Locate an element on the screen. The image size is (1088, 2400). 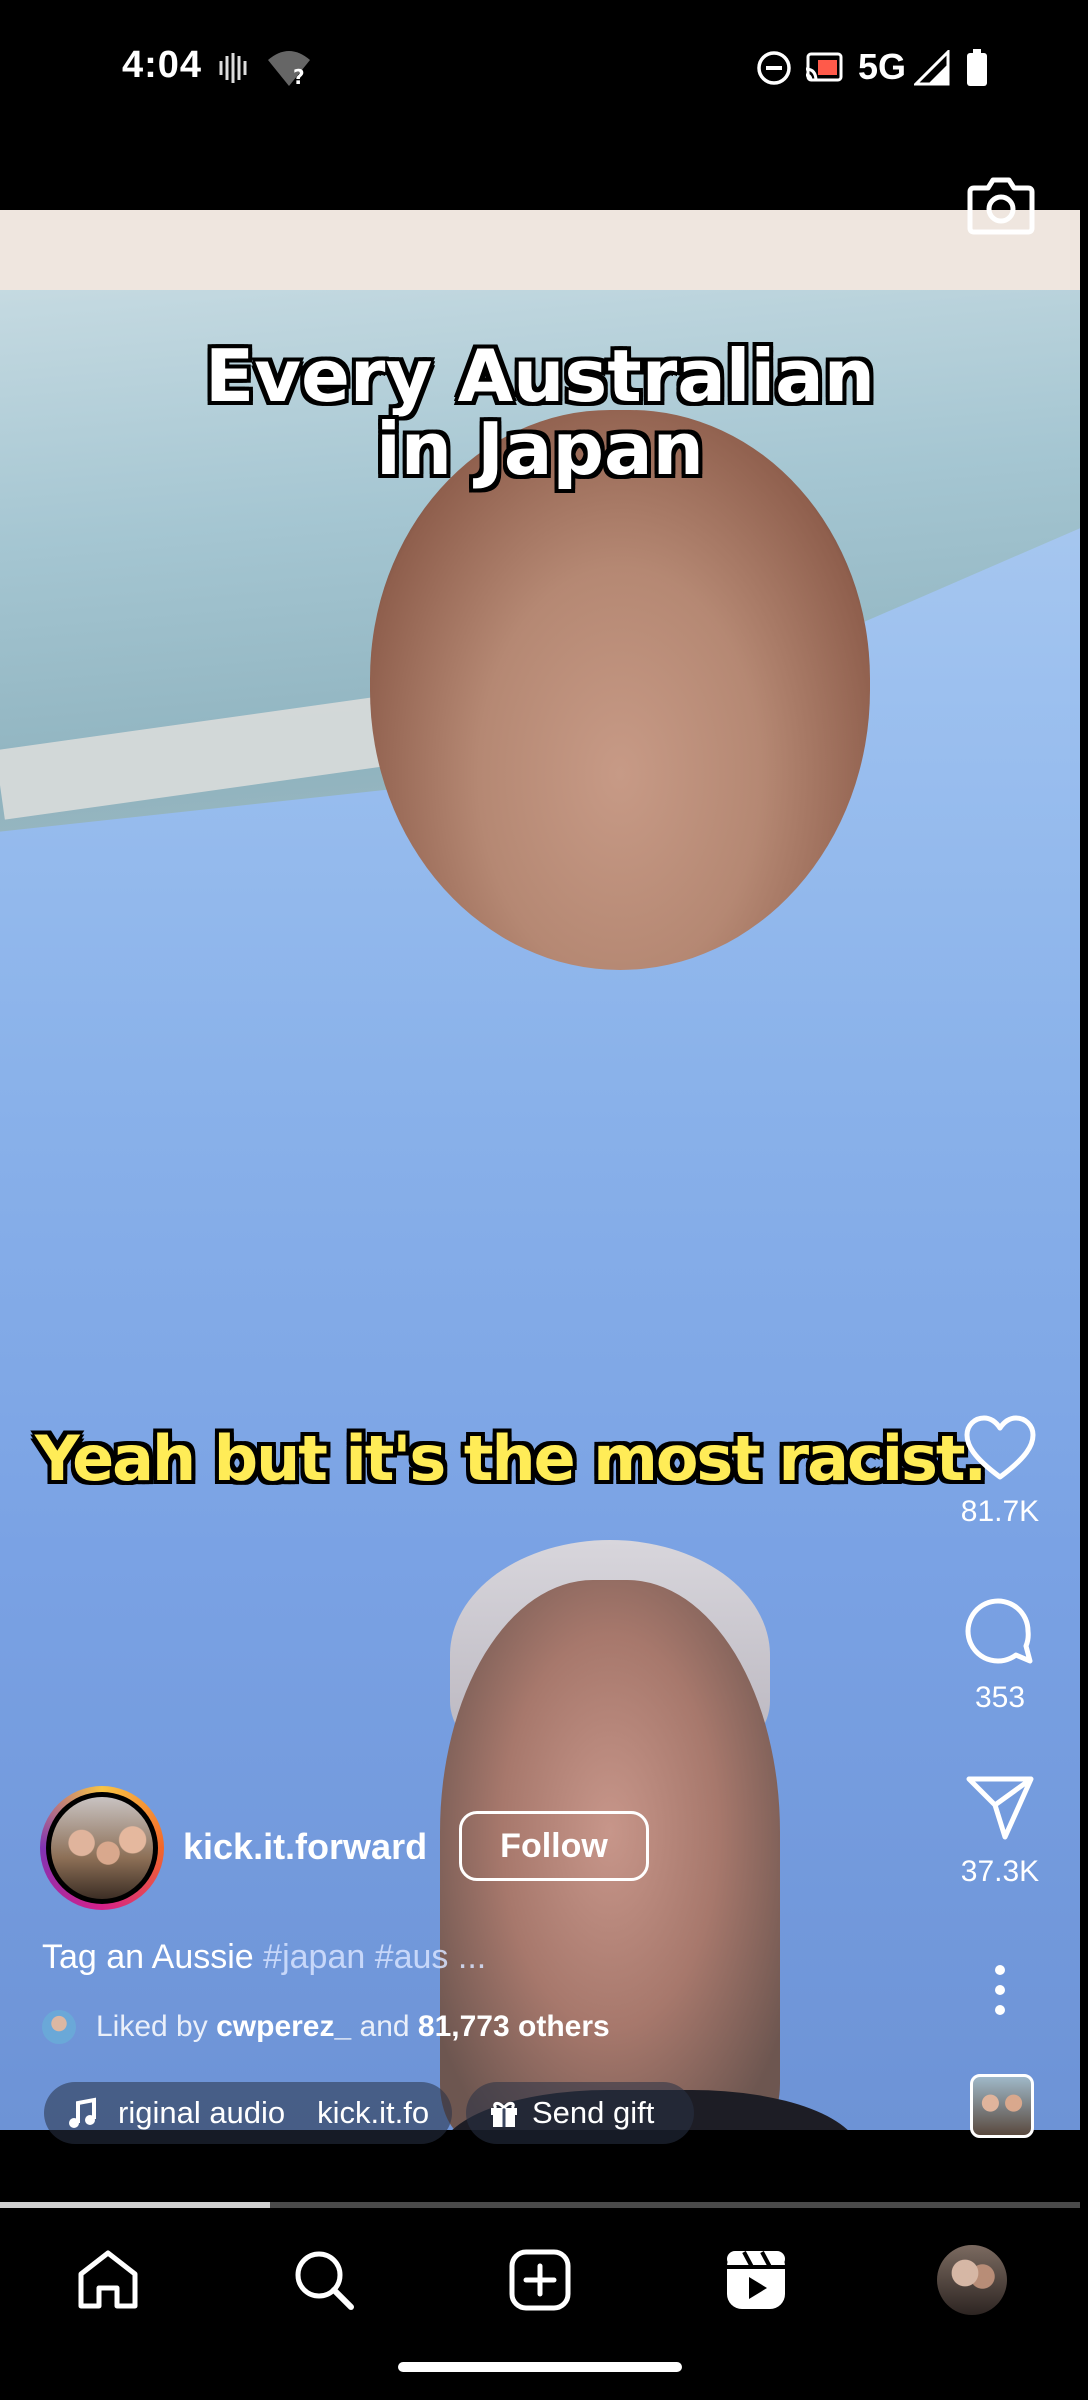
nav-home is located at coordinates (108, 2280).